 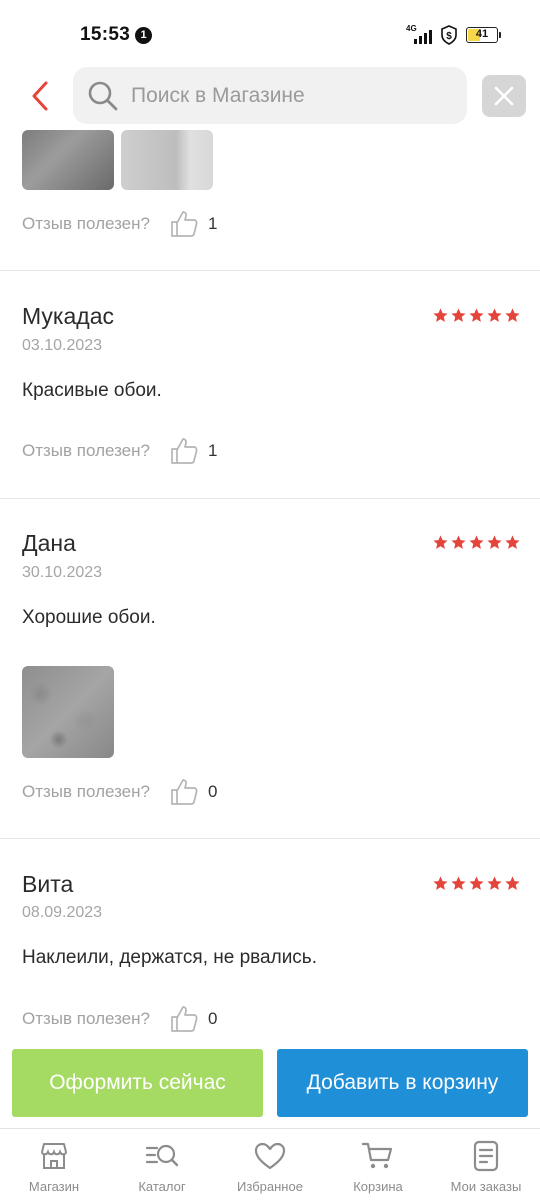 I want to click on status-icons: 4G $ 41, so click(x=453, y=34).